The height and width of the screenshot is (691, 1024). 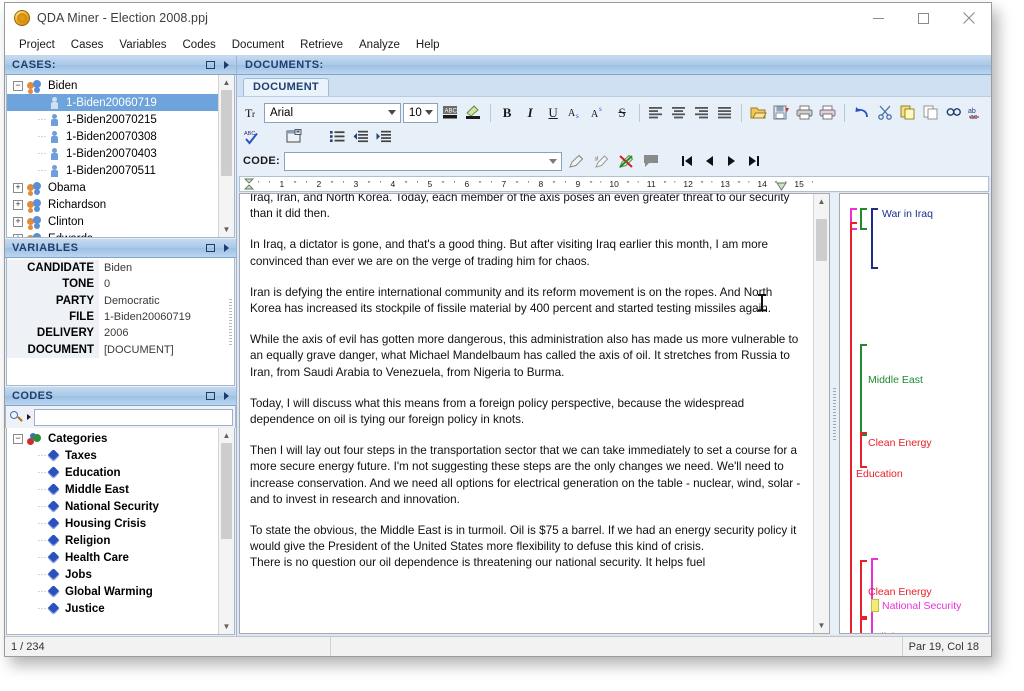 I want to click on align-center-icon, so click(x=678, y=112).